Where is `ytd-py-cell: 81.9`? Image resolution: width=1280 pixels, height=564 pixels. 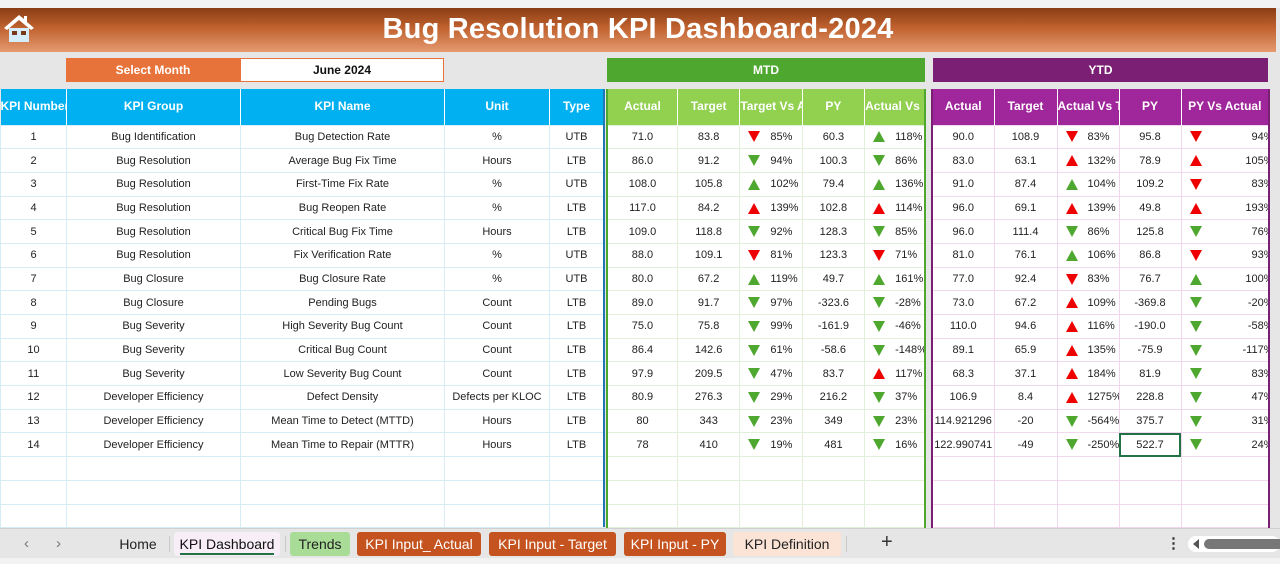
ytd-py-cell: 81.9 is located at coordinates (1150, 374).